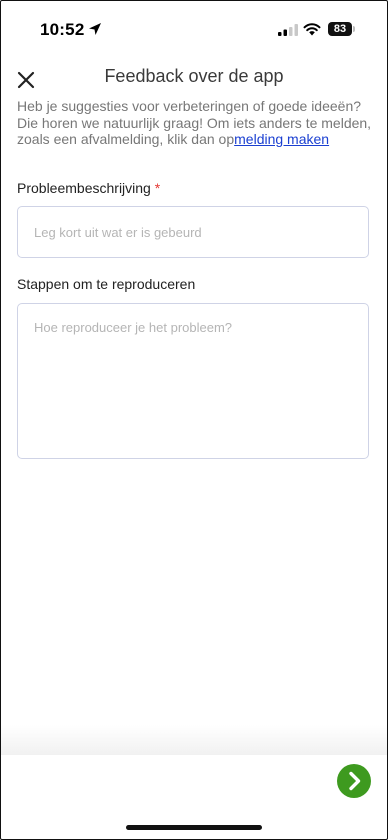  I want to click on status-bar: 10:52 83, so click(194, 29).